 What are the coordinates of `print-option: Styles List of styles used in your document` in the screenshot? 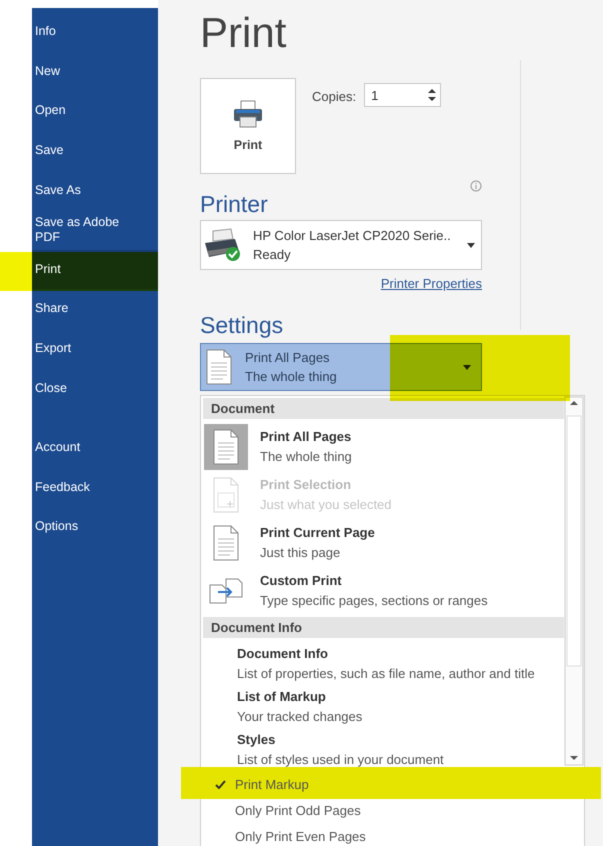 It's located at (382, 749).